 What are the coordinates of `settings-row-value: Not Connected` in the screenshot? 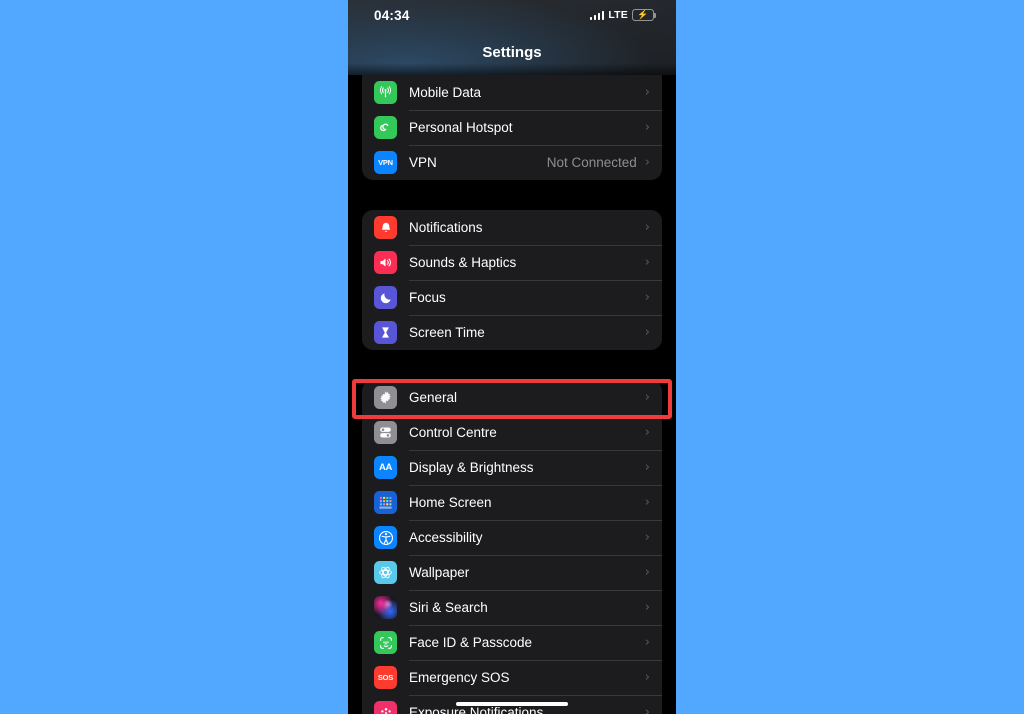 It's located at (591, 162).